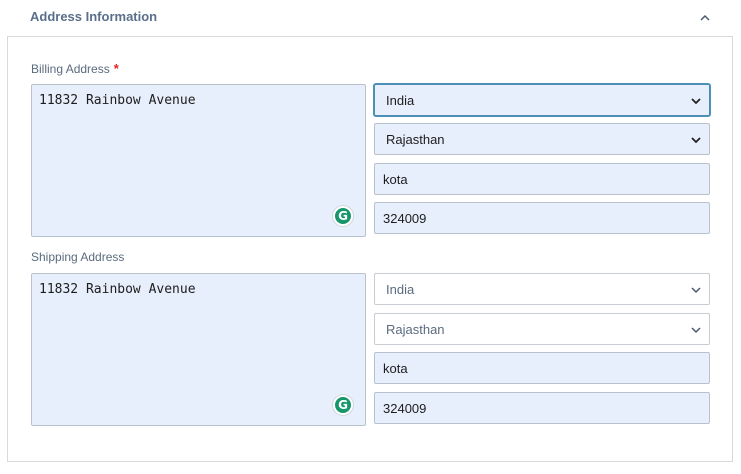 This screenshot has height=474, width=741. Describe the element at coordinates (542, 408) in the screenshot. I see `shipping-zip-input: 324009` at that location.